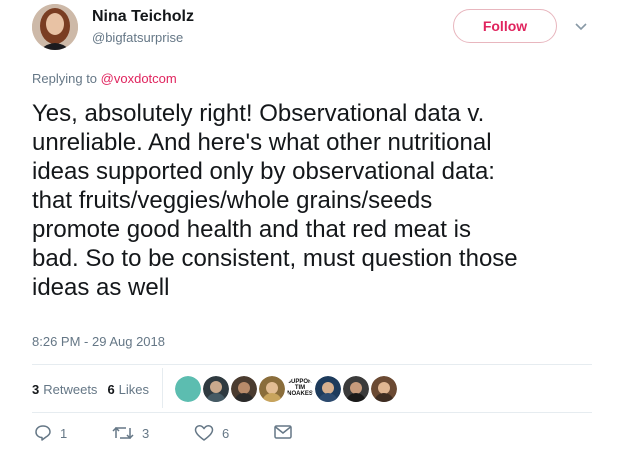  I want to click on tweet-line: ideas as well, so click(101, 287).